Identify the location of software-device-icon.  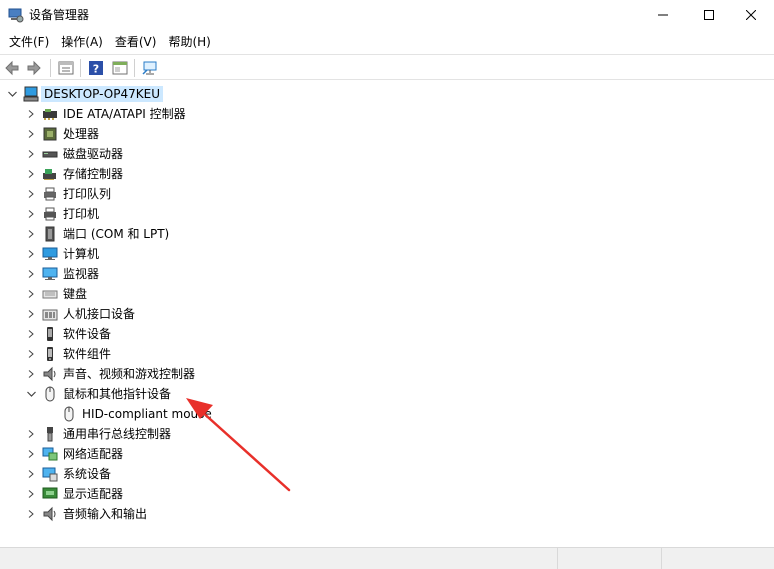
(50, 334).